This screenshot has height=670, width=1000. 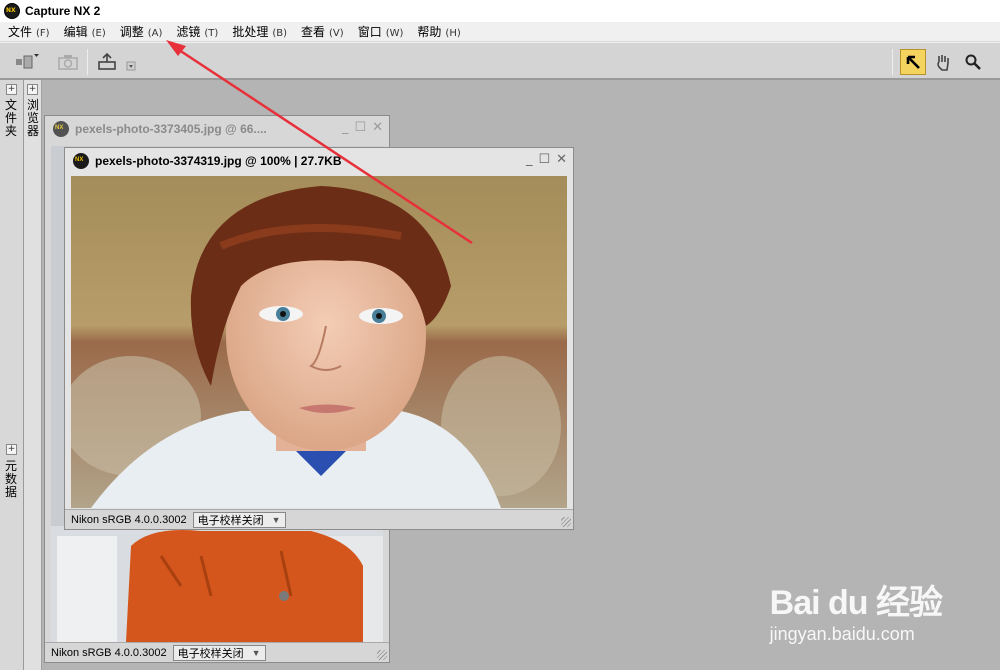 What do you see at coordinates (856, 603) in the screenshot?
I see `watermark-logo: Bai du 经验` at bounding box center [856, 603].